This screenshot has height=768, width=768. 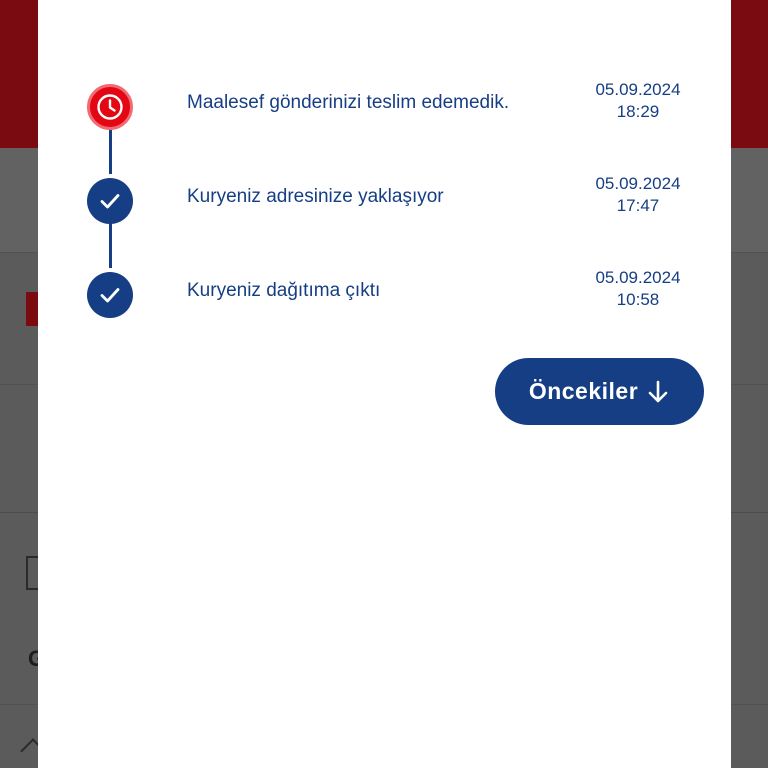 What do you see at coordinates (284, 290) in the screenshot?
I see `timeline-item-text: Kuryeniz dağıtıma çıktı` at bounding box center [284, 290].